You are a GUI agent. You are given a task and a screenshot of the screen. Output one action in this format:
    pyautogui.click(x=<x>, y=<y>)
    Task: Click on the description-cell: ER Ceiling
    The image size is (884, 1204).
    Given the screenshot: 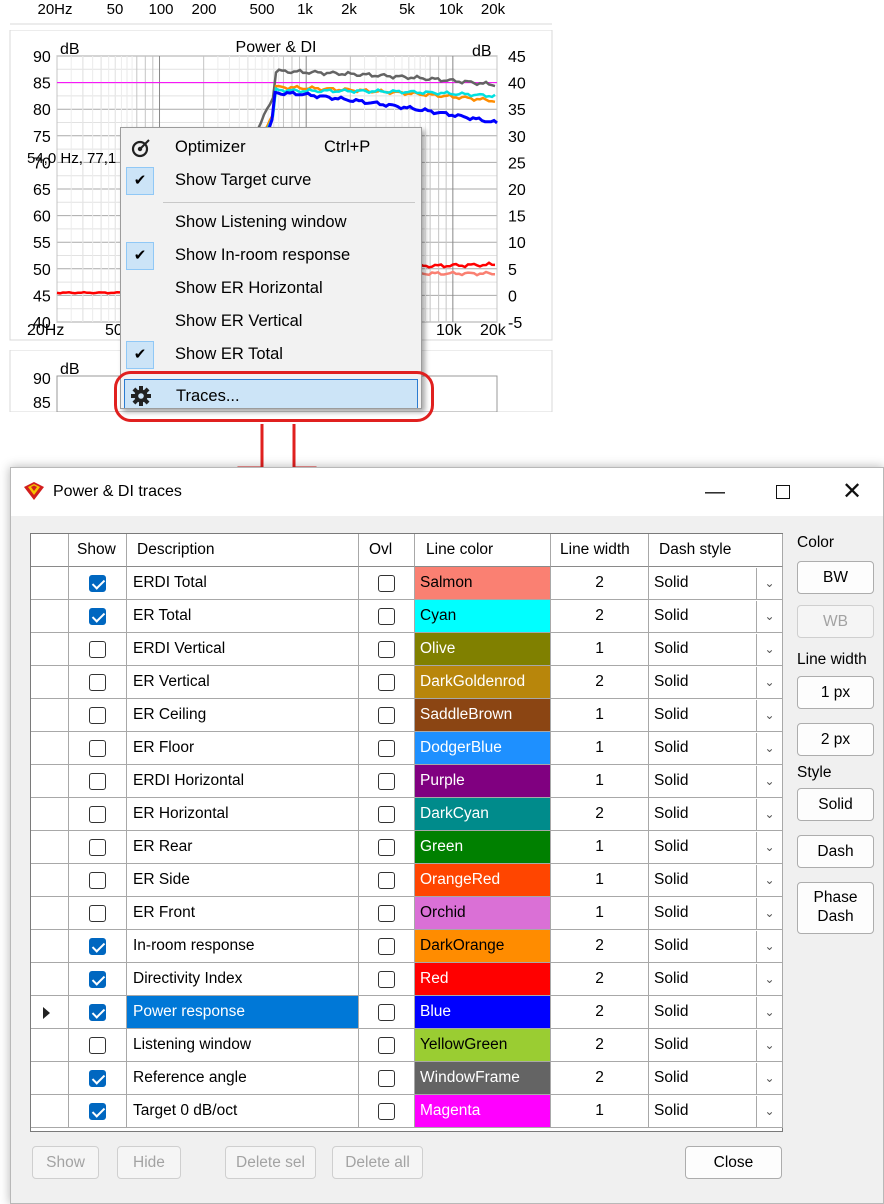 What is the action you would take?
    pyautogui.click(x=243, y=715)
    